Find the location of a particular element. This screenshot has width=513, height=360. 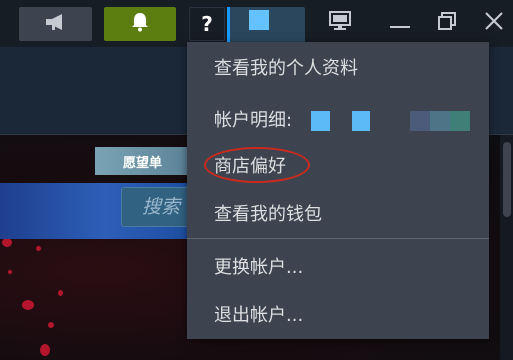

help-button: ? is located at coordinates (207, 24).